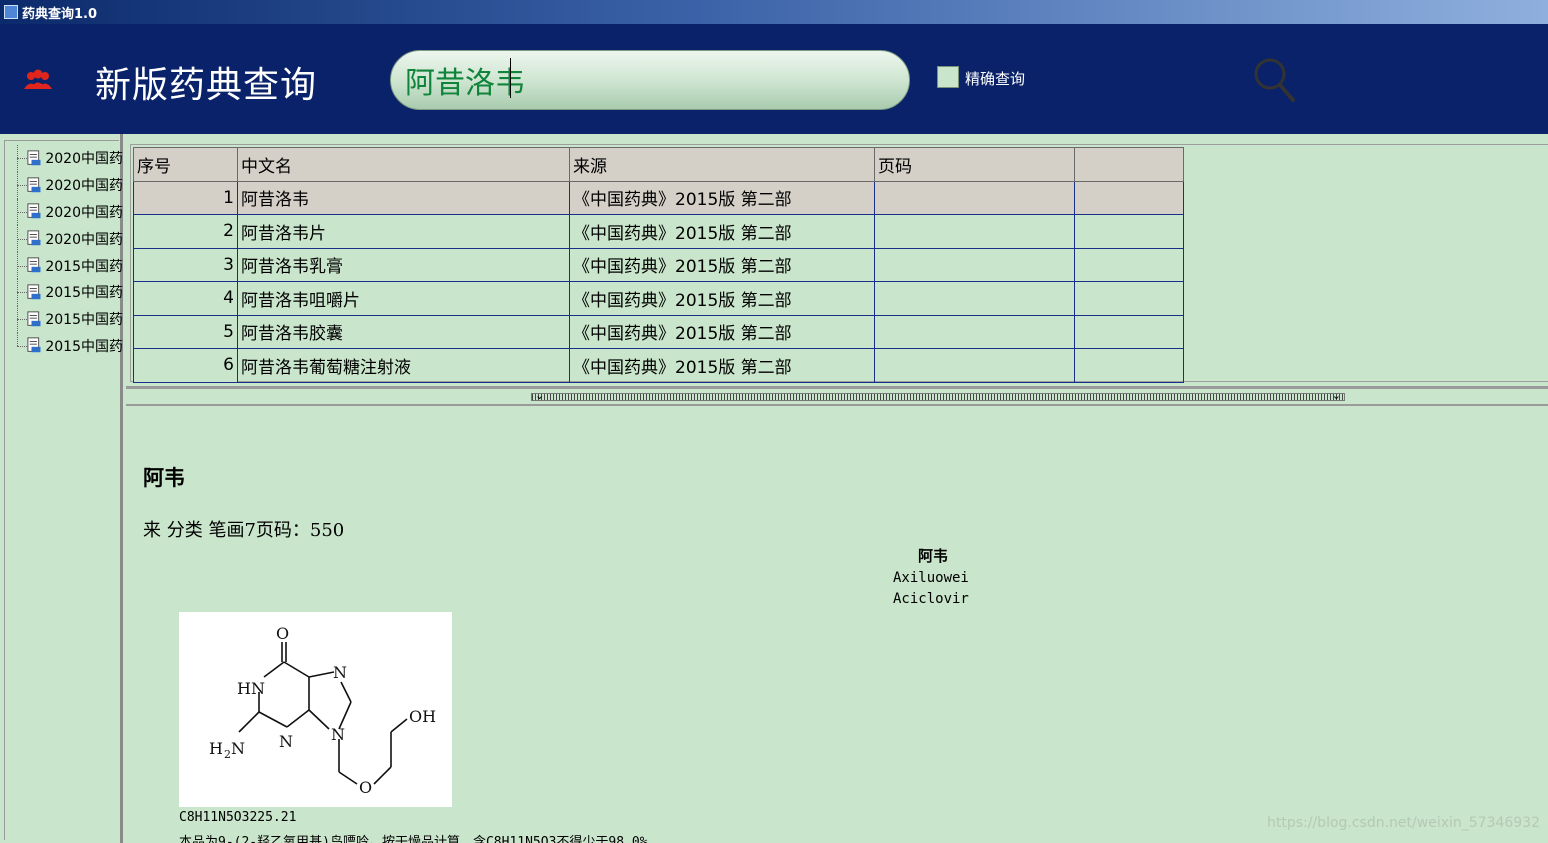 This screenshot has width=1548, height=843. Describe the element at coordinates (185, 164) in the screenshot. I see `column-header: 序号` at that location.